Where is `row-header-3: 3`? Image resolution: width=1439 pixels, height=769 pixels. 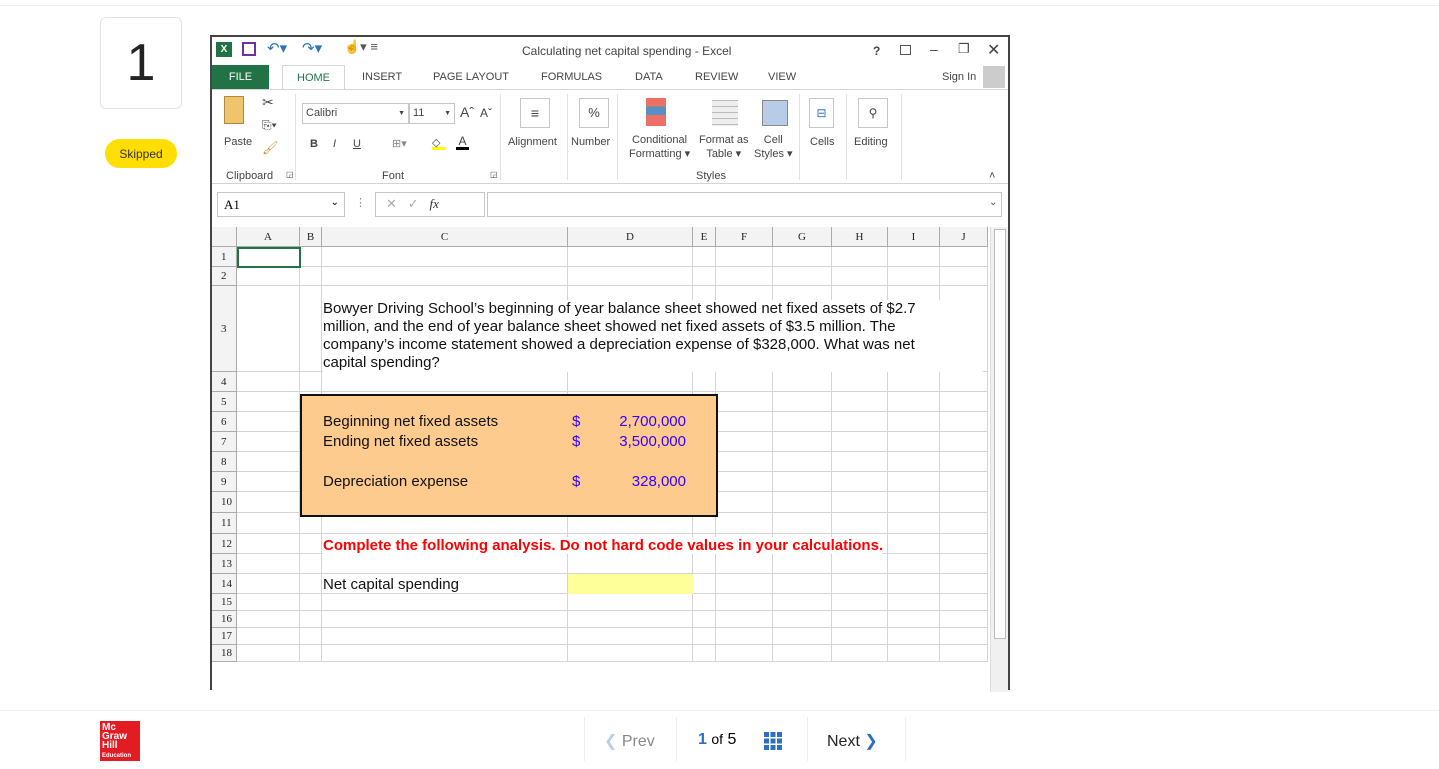 row-header-3: 3 is located at coordinates (224, 329).